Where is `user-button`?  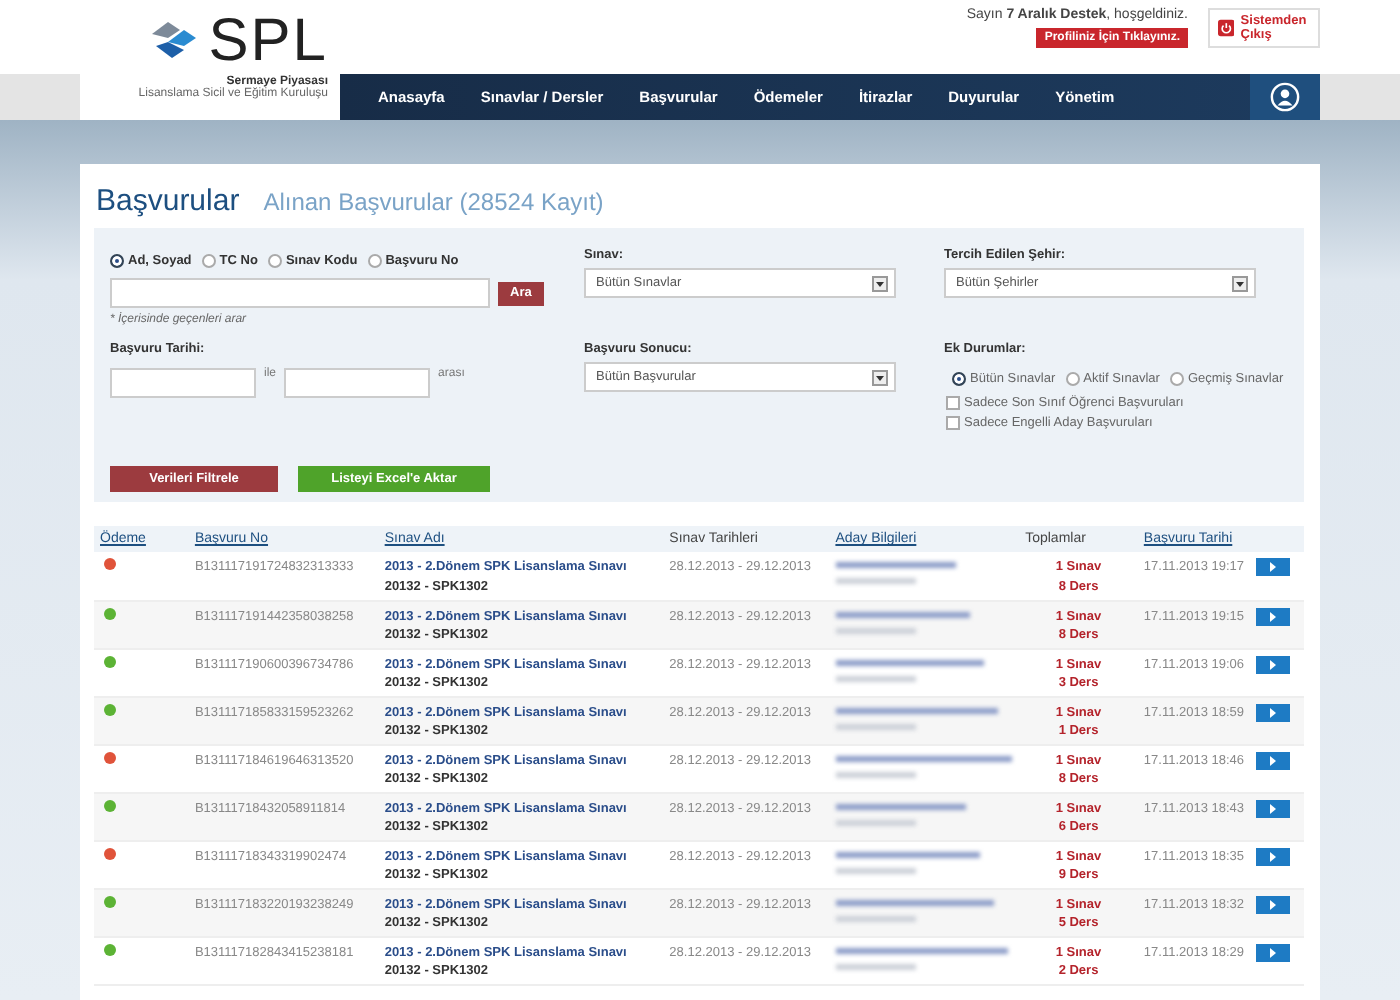 user-button is located at coordinates (1285, 97).